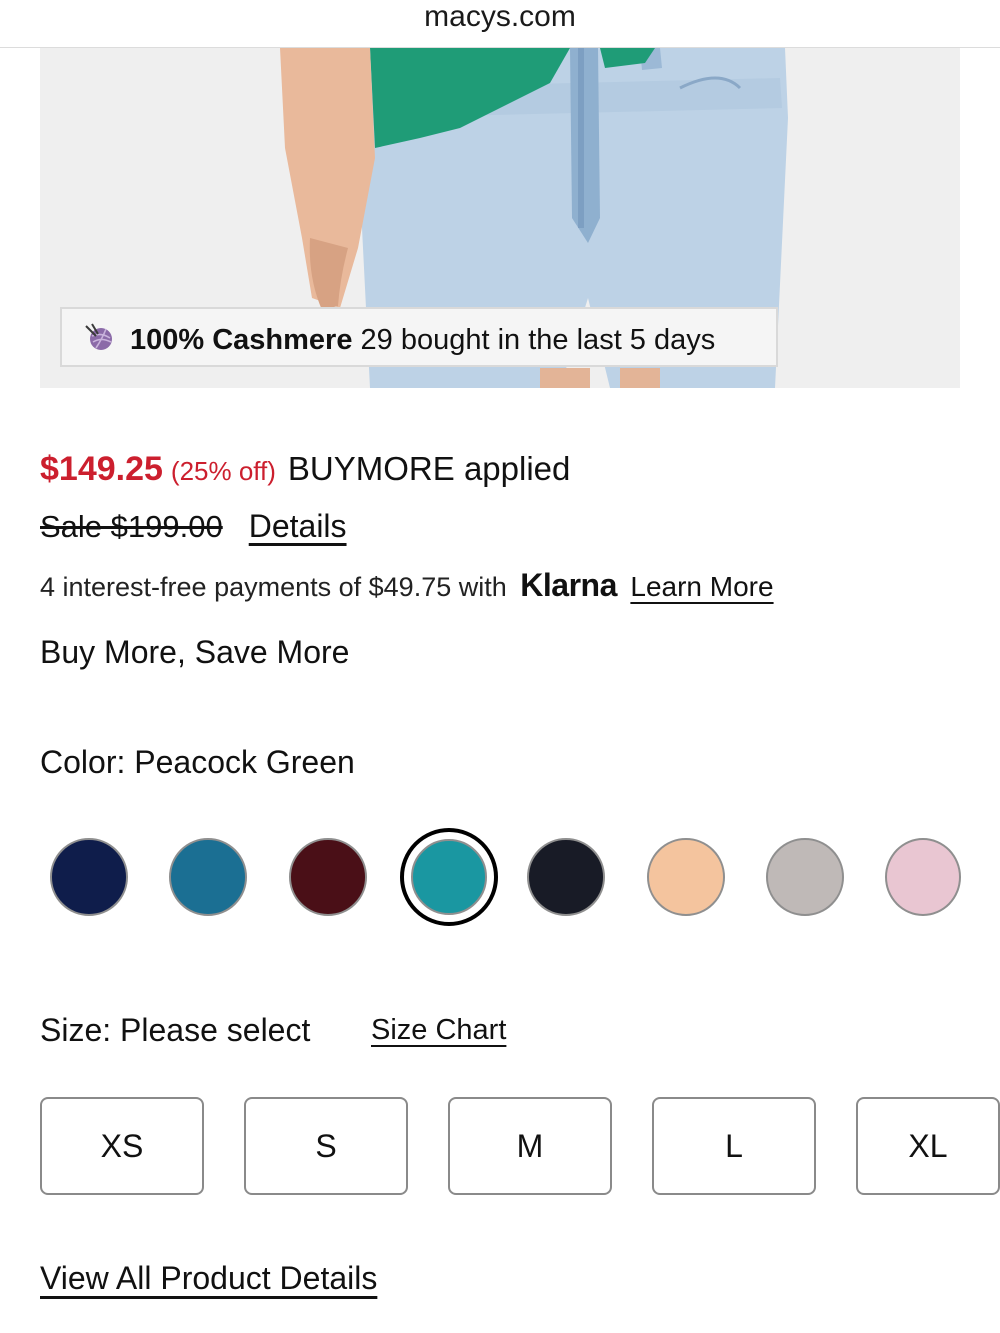  What do you see at coordinates (298, 526) in the screenshot?
I see `details-link: Details` at bounding box center [298, 526].